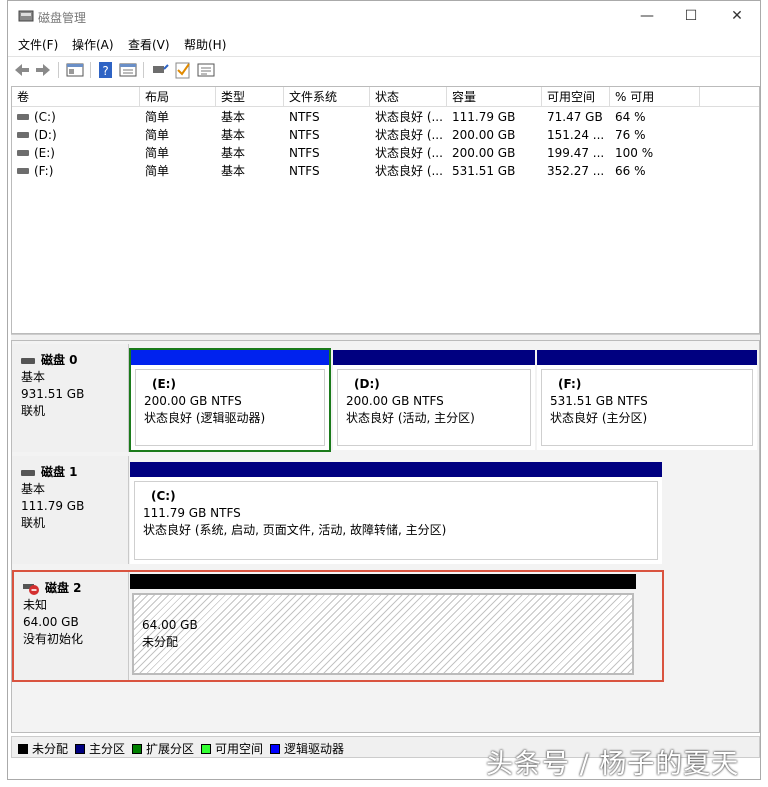 The height and width of the screenshot is (787, 768). I want to click on help-icon: ?, so click(106, 70).